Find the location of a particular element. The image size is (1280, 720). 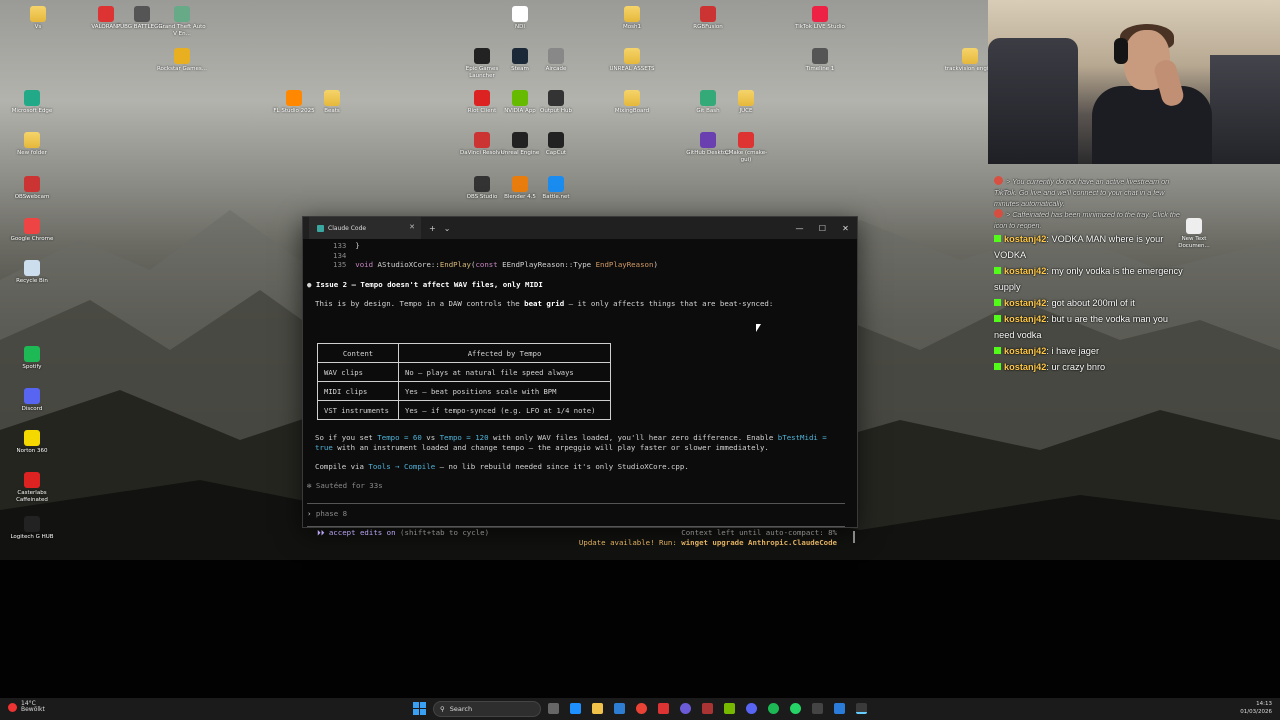

desktop-icon-label: Output Hub is located at coordinates (556, 111).